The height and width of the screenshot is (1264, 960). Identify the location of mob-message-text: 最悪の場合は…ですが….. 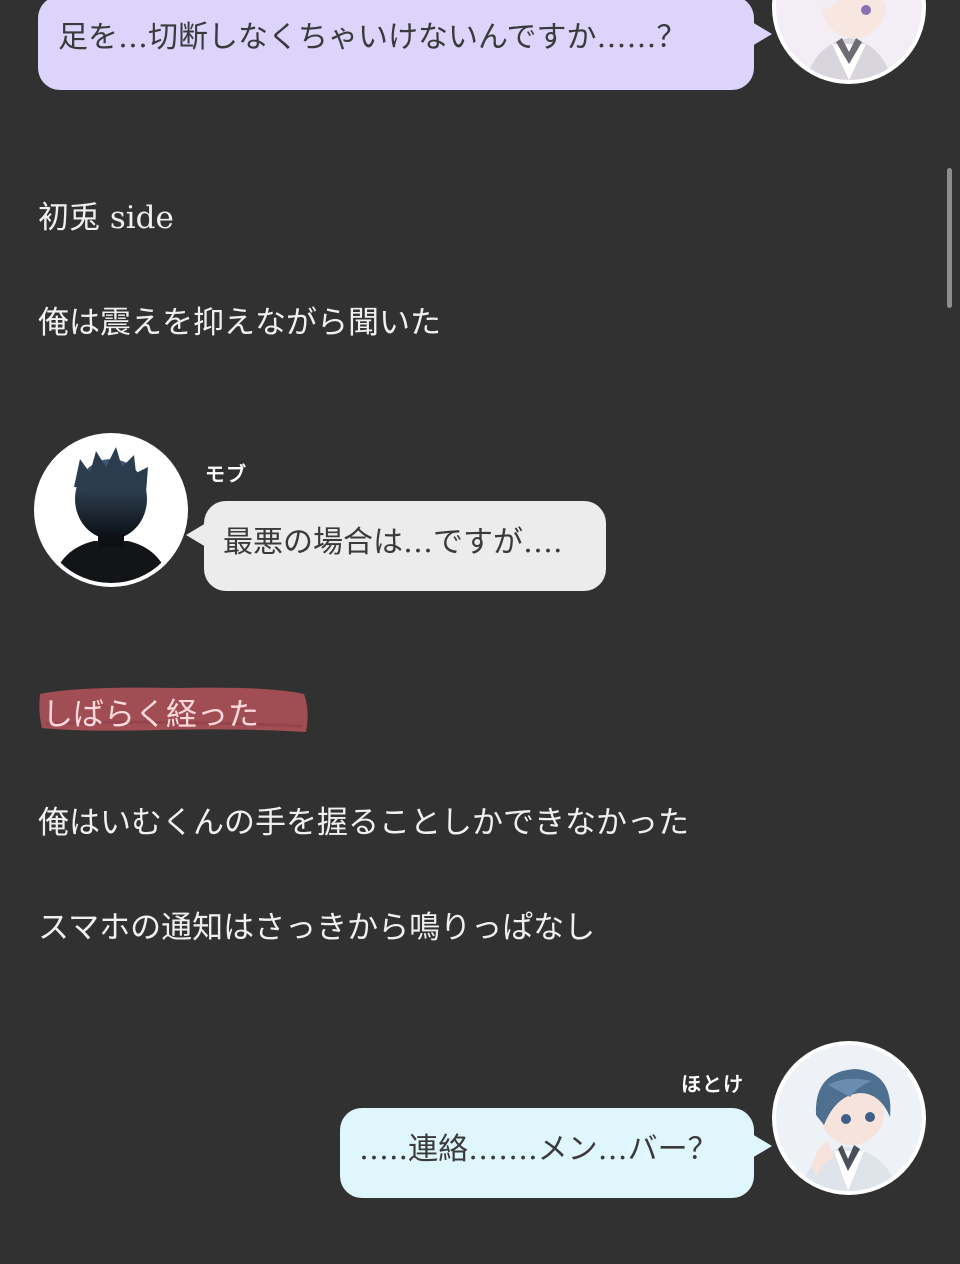
(393, 542).